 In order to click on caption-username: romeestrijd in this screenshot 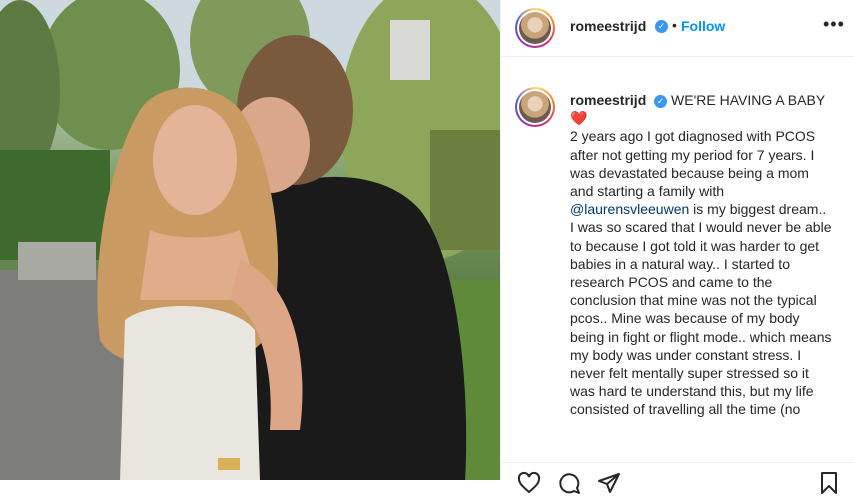, I will do `click(608, 100)`.